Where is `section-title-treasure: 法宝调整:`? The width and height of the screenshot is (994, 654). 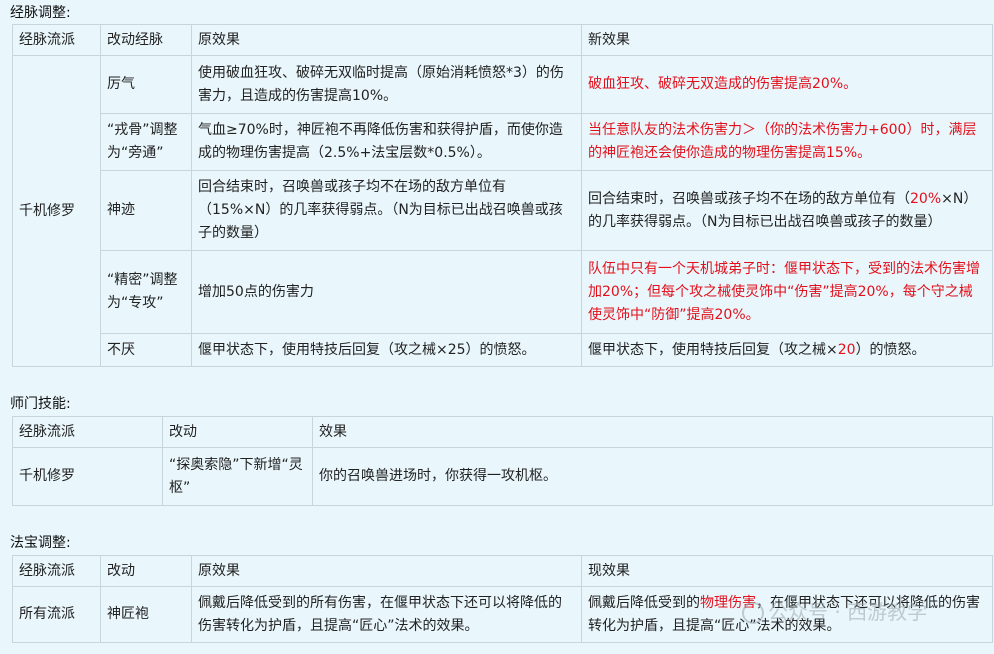
section-title-treasure: 法宝调整: is located at coordinates (40, 543).